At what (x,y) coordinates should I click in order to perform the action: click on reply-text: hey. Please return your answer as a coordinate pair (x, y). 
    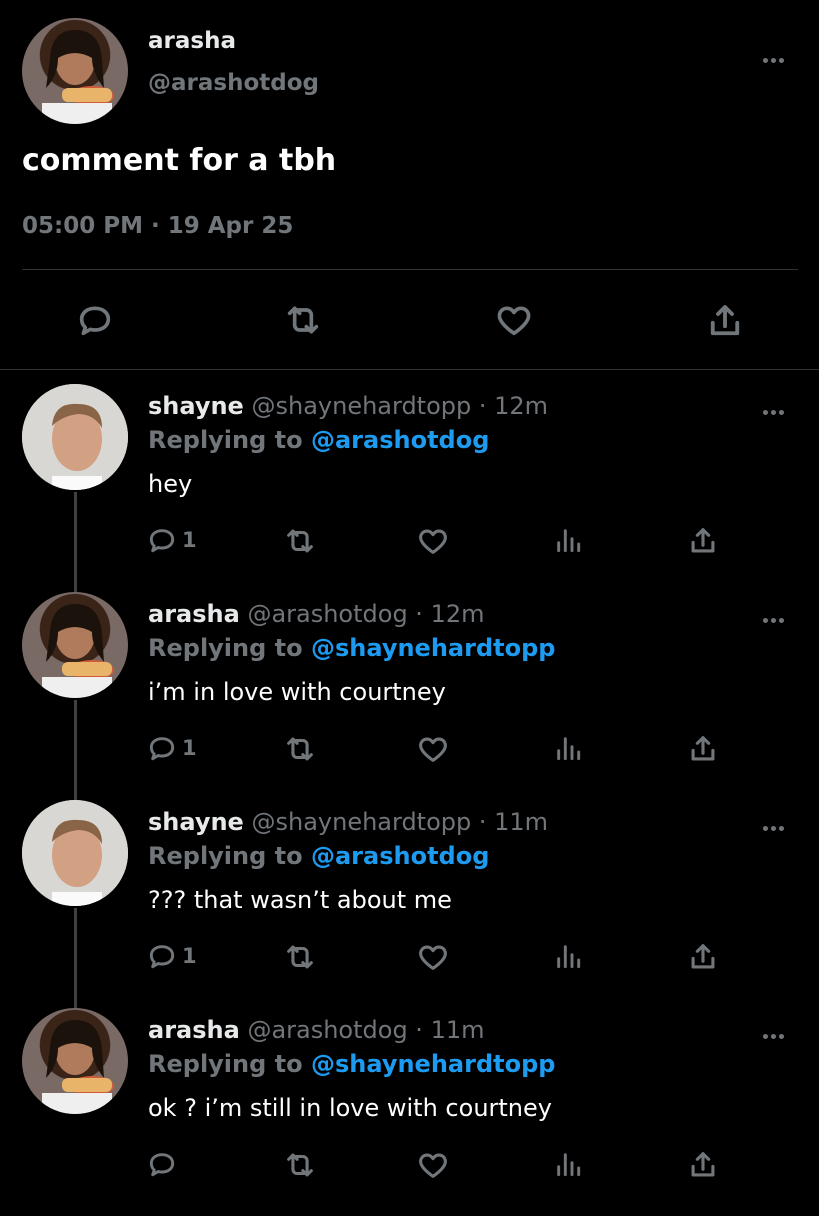
    Looking at the image, I should click on (170, 484).